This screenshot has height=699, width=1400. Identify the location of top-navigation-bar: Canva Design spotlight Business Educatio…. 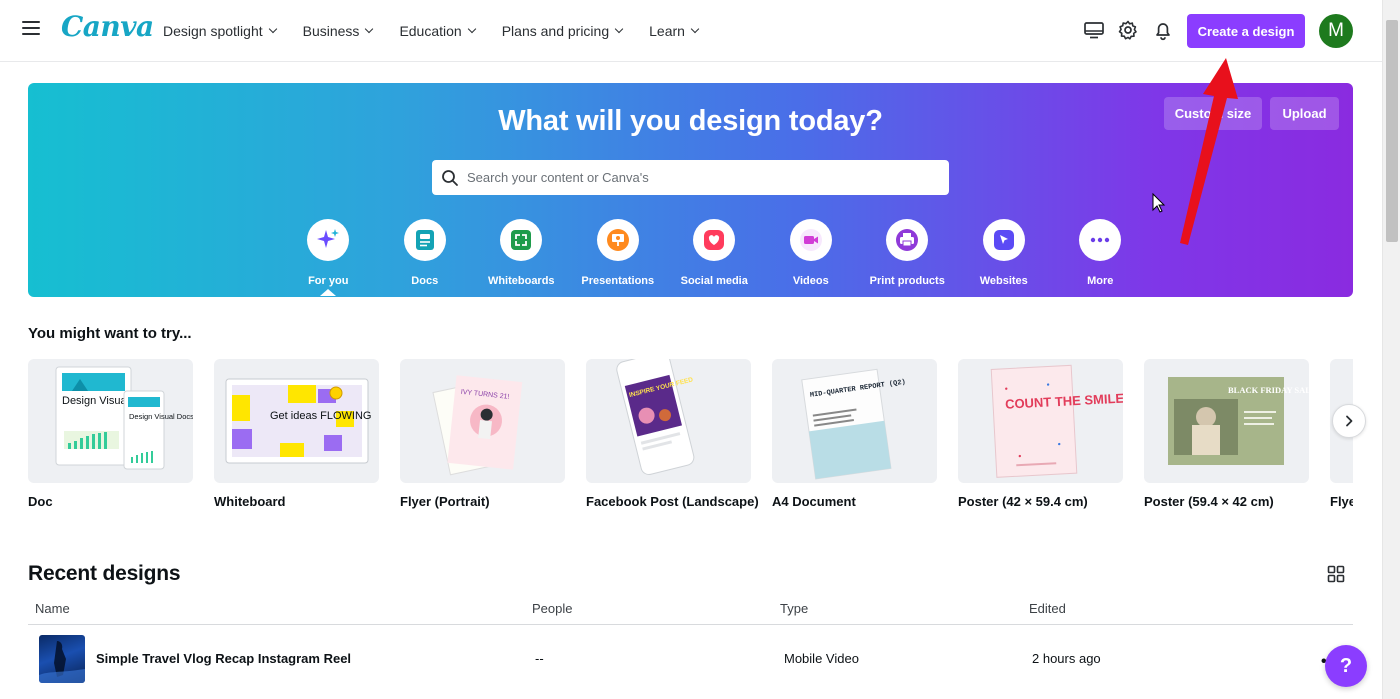
(691, 31).